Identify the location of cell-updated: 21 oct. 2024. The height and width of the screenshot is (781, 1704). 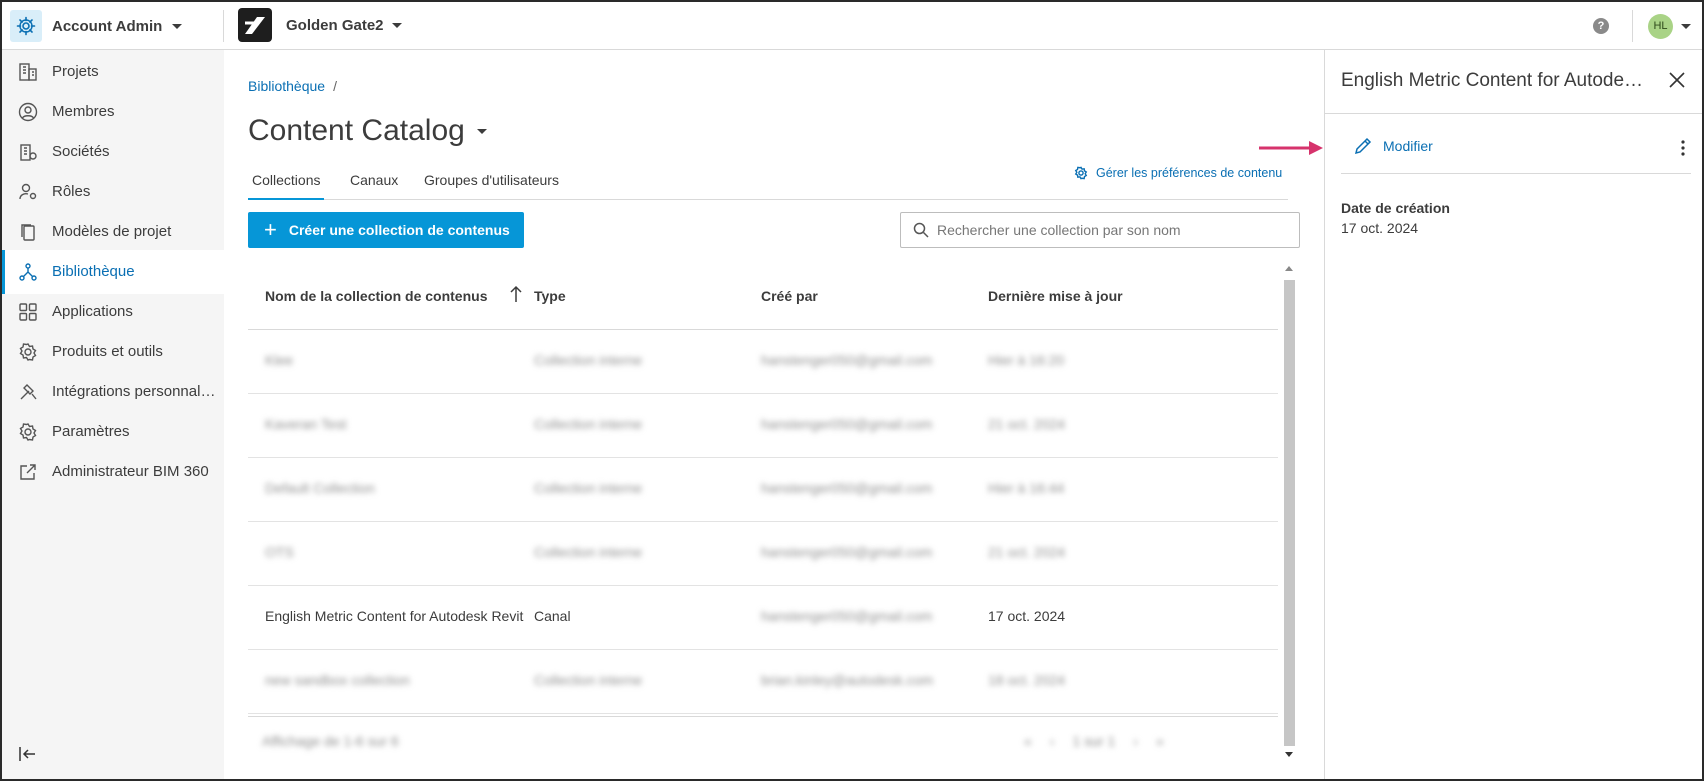
(1027, 424).